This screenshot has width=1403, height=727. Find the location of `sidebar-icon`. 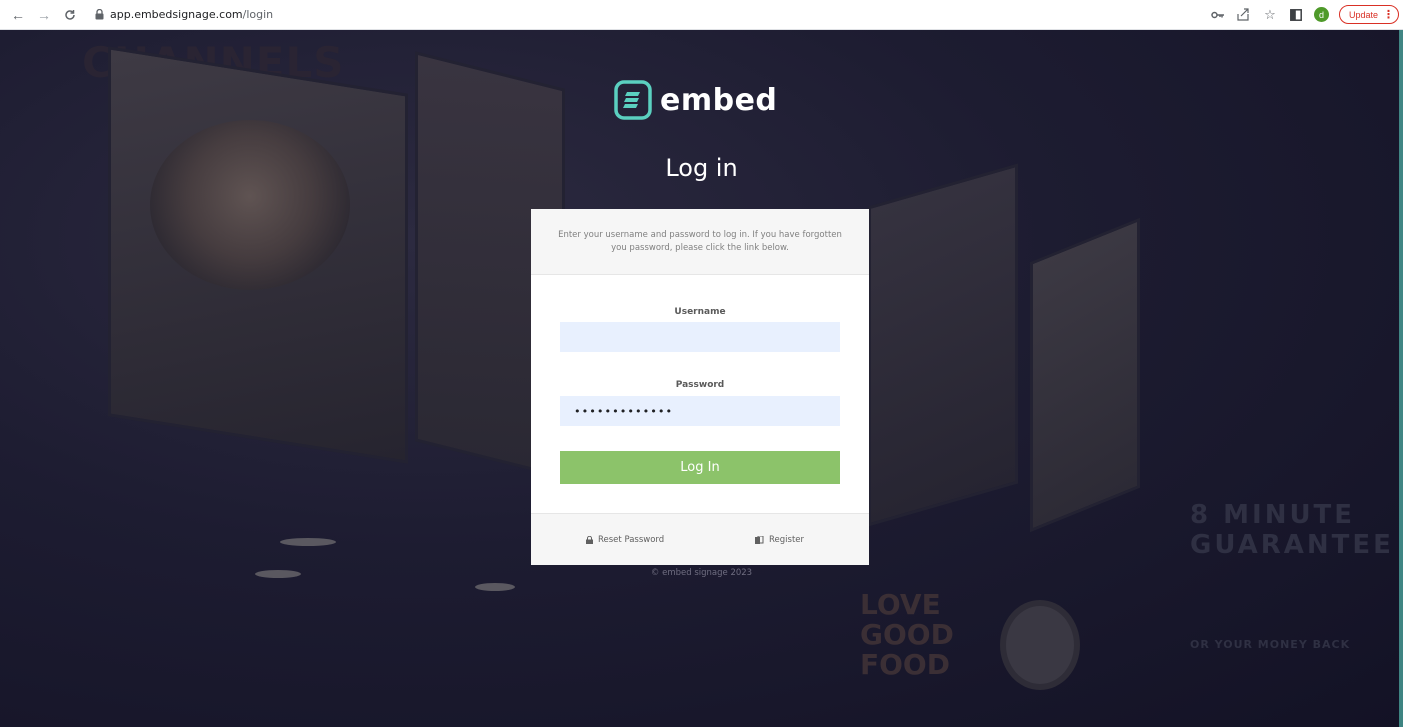

sidebar-icon is located at coordinates (1296, 15).